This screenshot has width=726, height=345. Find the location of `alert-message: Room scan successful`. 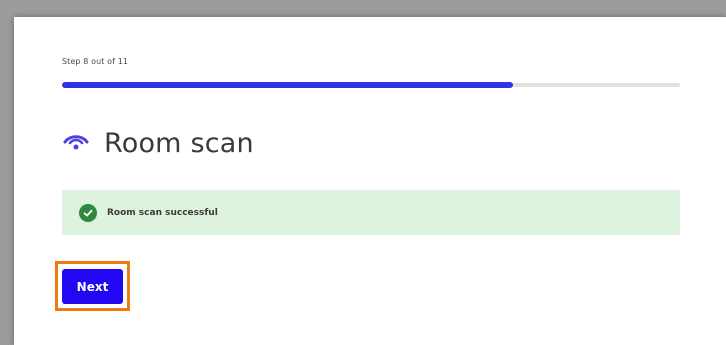

alert-message: Room scan successful is located at coordinates (162, 212).